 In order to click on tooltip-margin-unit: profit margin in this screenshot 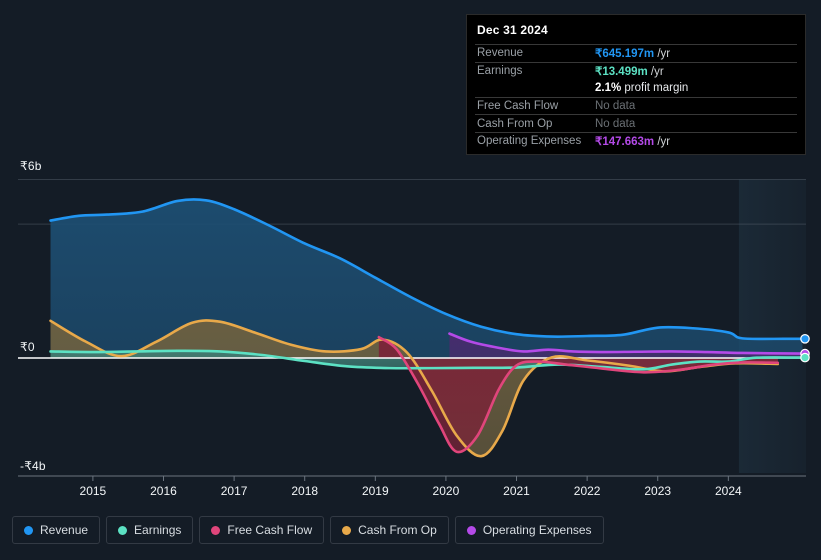, I will do `click(655, 87)`.